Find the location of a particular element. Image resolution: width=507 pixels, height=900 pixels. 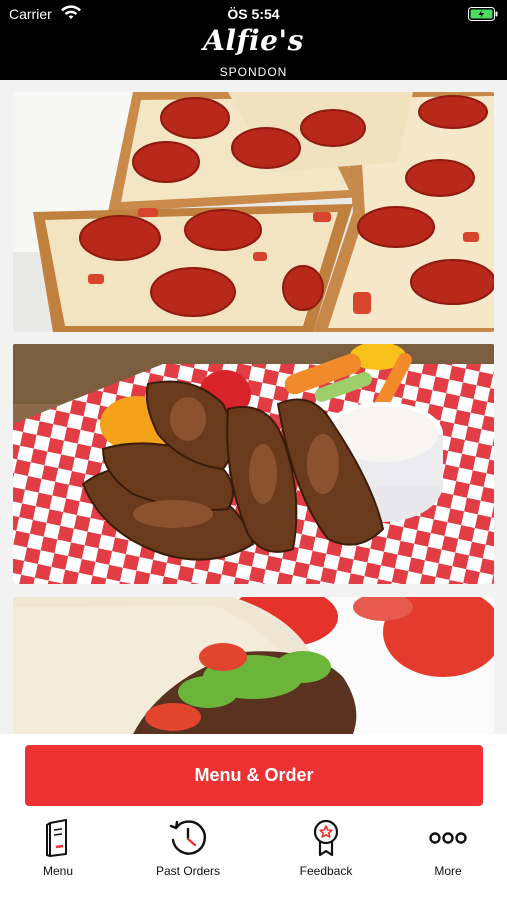

menu-book-icon is located at coordinates (56, 838).